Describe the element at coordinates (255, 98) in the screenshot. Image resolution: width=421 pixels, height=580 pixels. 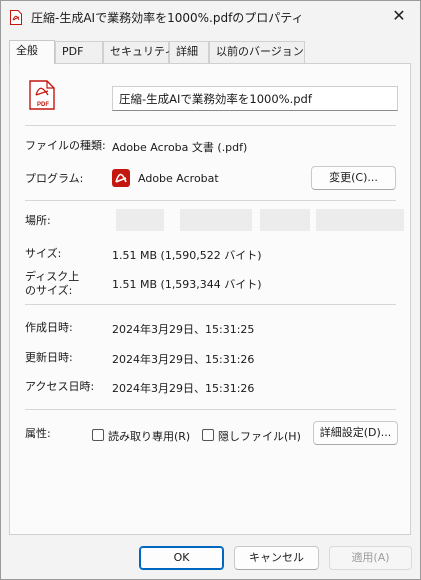
I see `filename-input: 圧縮-生成AIで業務効率を1000%.pdf` at that location.